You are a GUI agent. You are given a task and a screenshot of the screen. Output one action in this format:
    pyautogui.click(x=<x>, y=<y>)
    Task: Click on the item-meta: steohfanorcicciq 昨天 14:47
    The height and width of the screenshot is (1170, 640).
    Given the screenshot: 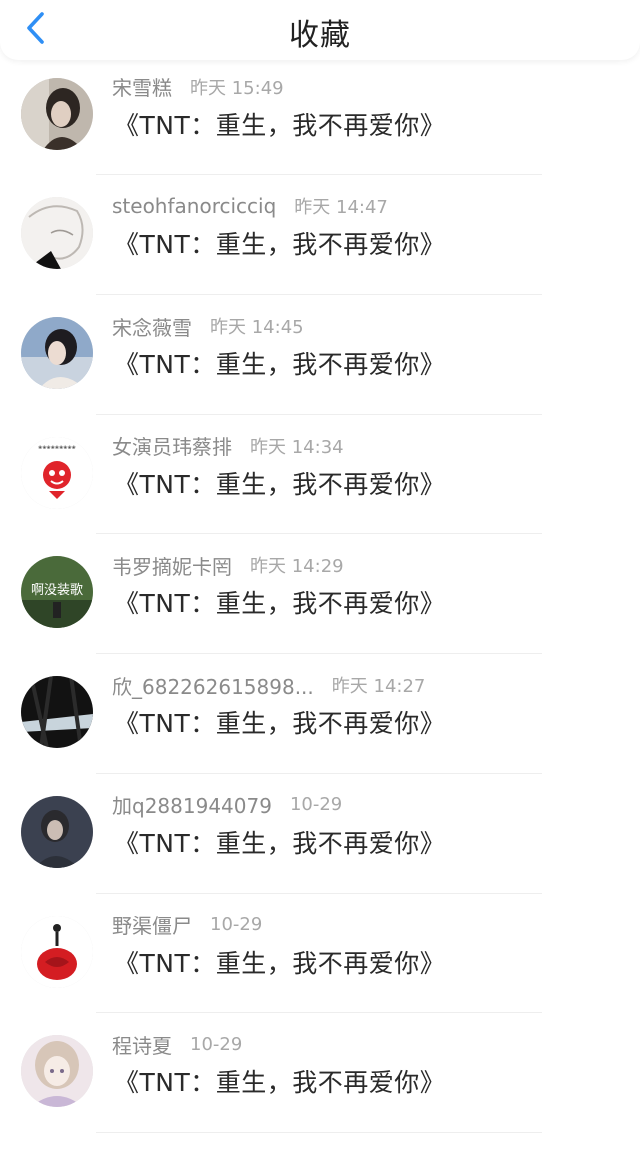 What is the action you would take?
    pyautogui.click(x=250, y=206)
    